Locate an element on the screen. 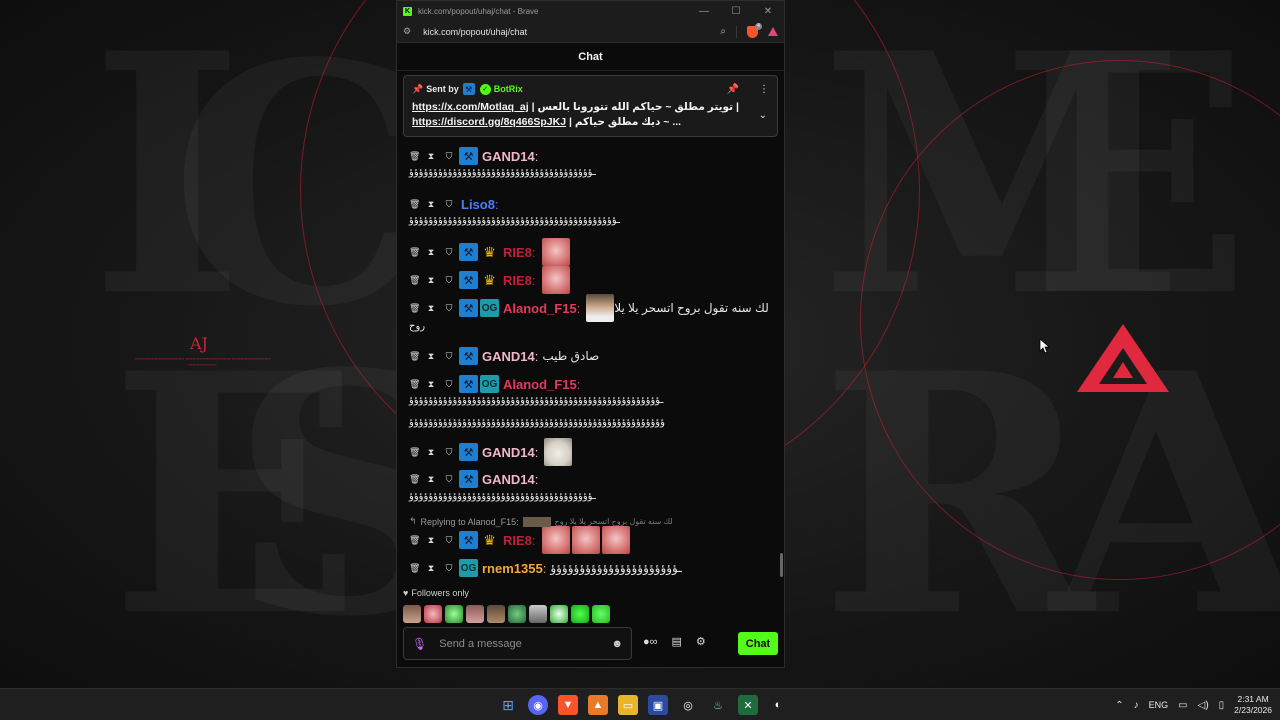 The image size is (1280, 720). apex-launcher-icon: ▲ is located at coordinates (598, 705).